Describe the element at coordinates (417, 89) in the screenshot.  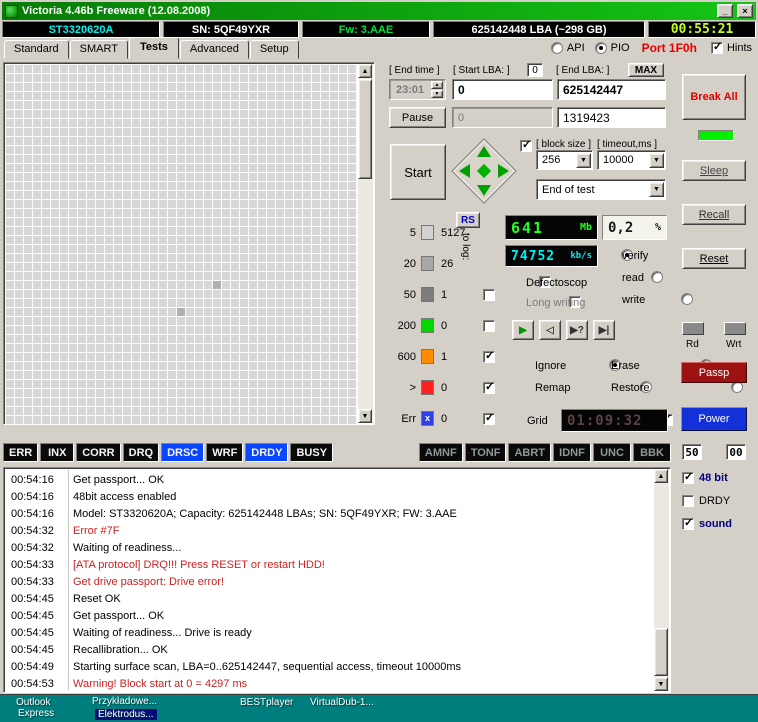
I see `end-time-field: 23:01 ▲ ▼` at that location.